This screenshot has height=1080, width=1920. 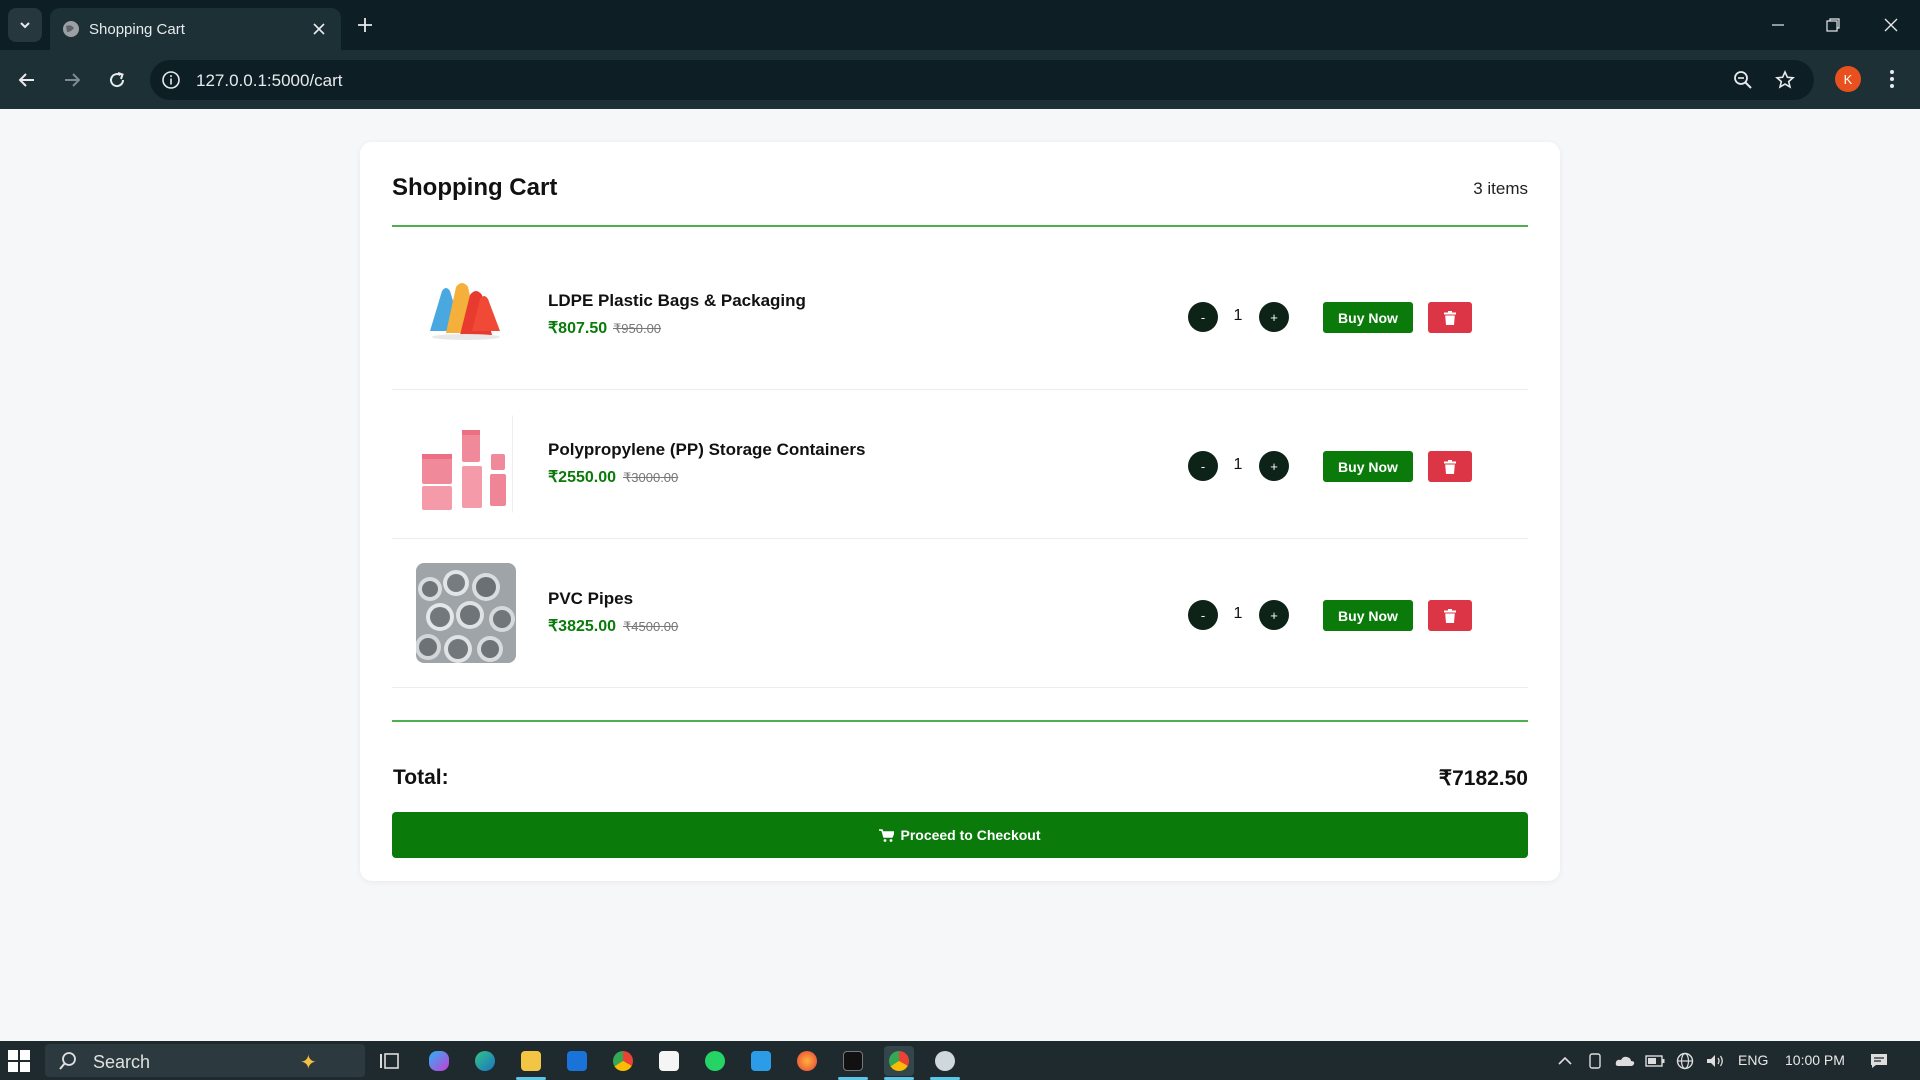 I want to click on battery-icon, so click(x=1655, y=1061).